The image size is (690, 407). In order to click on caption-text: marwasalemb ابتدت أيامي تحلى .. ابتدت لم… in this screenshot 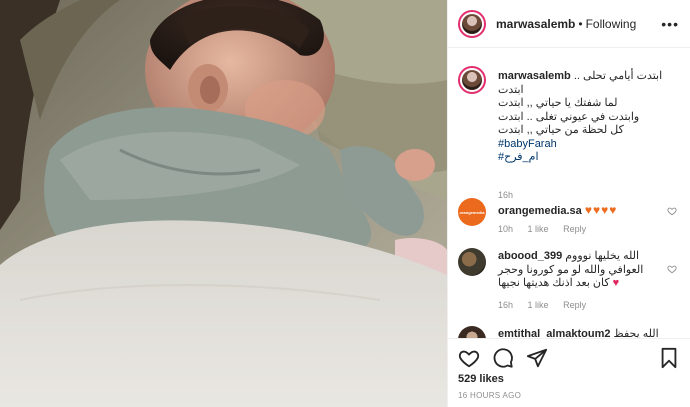, I will do `click(588, 117)`.